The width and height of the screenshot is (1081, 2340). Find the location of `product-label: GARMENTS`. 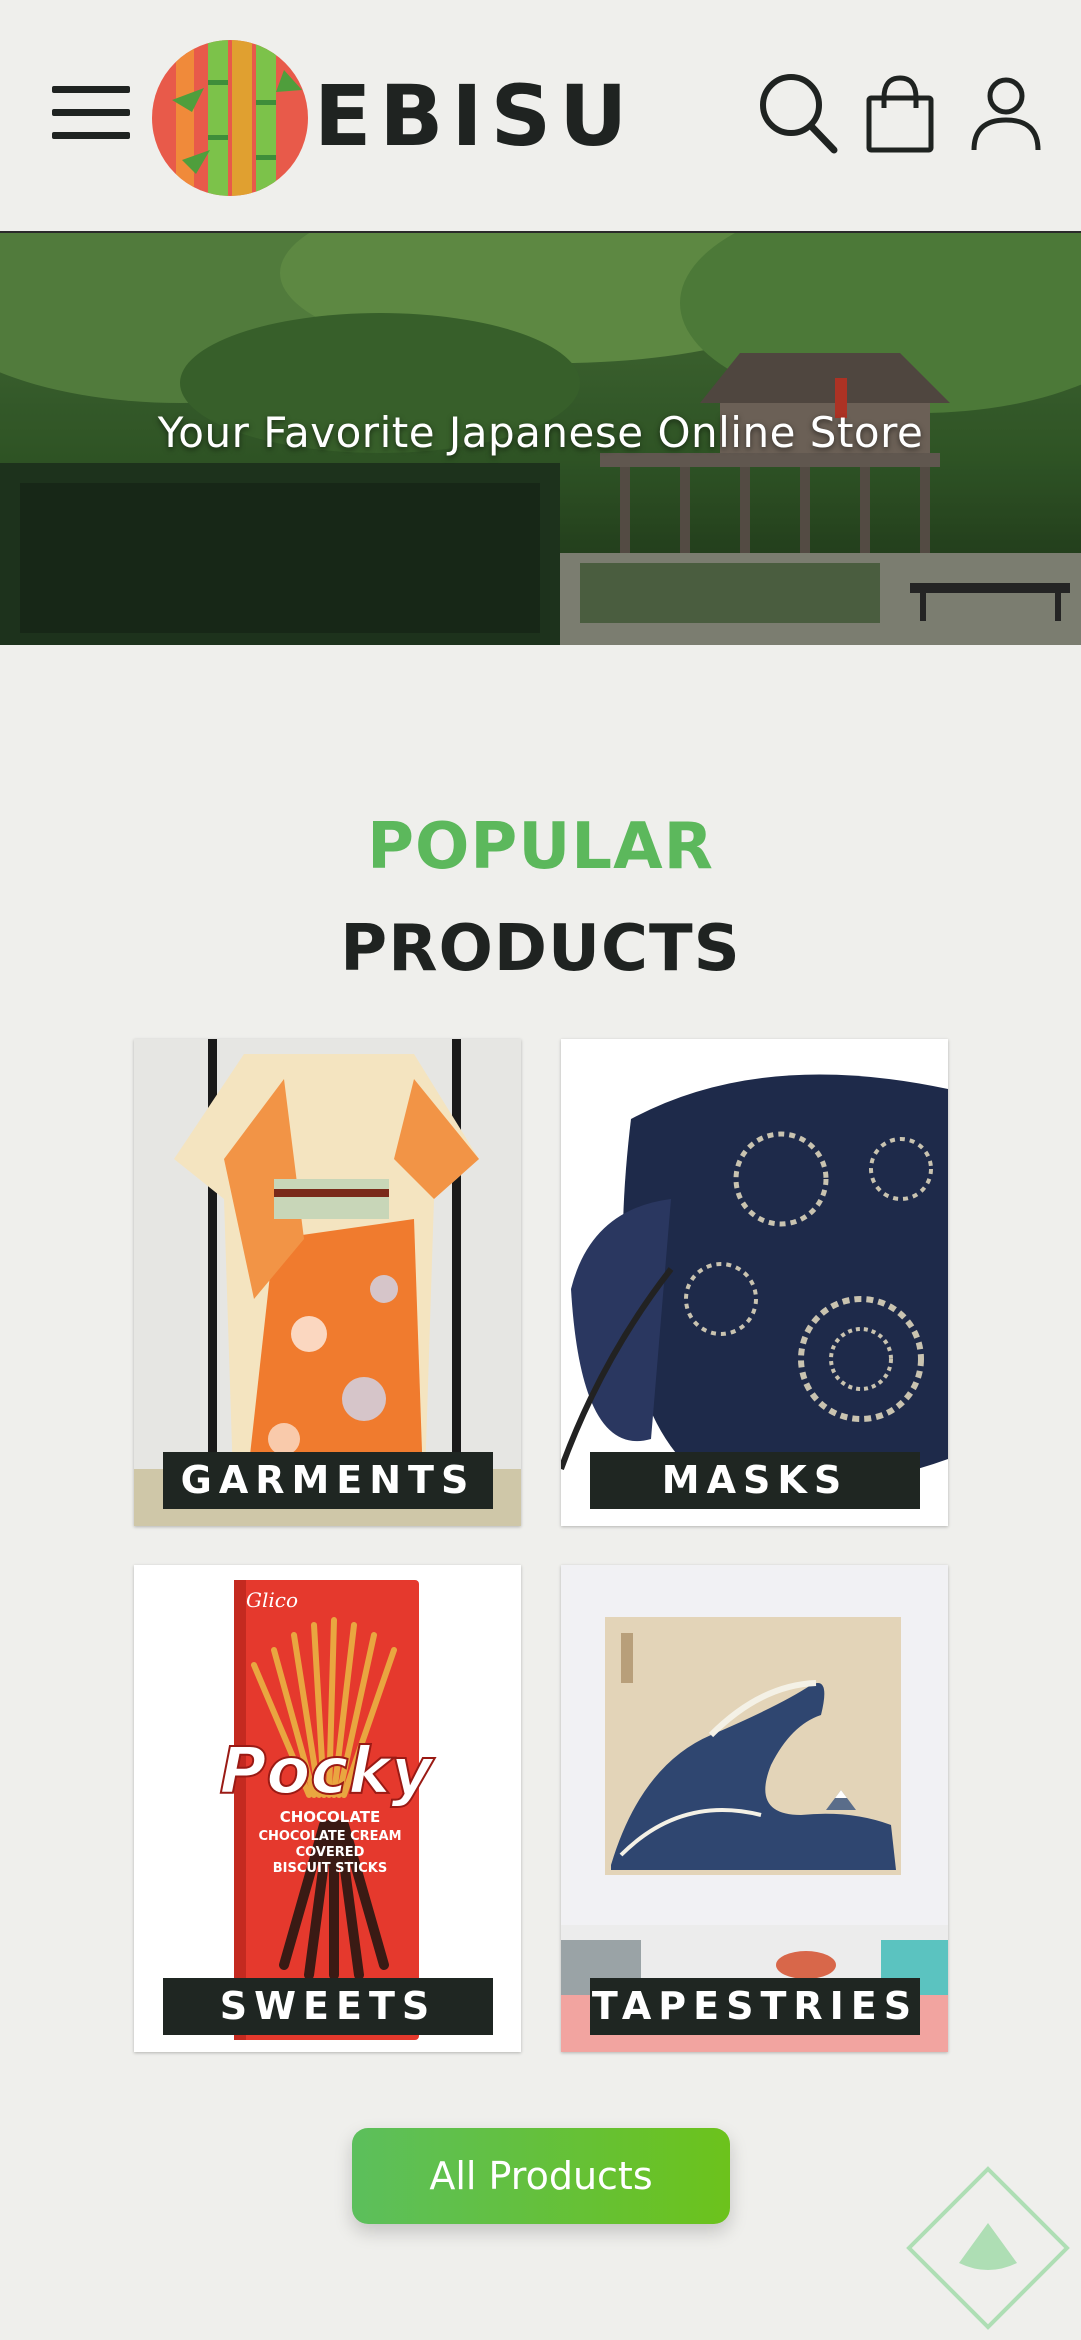

product-label: GARMENTS is located at coordinates (328, 1480).